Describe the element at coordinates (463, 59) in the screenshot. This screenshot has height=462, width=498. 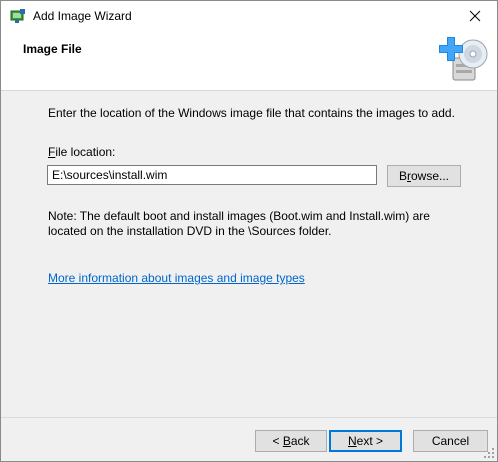
I see `add-image-disc-icon` at that location.